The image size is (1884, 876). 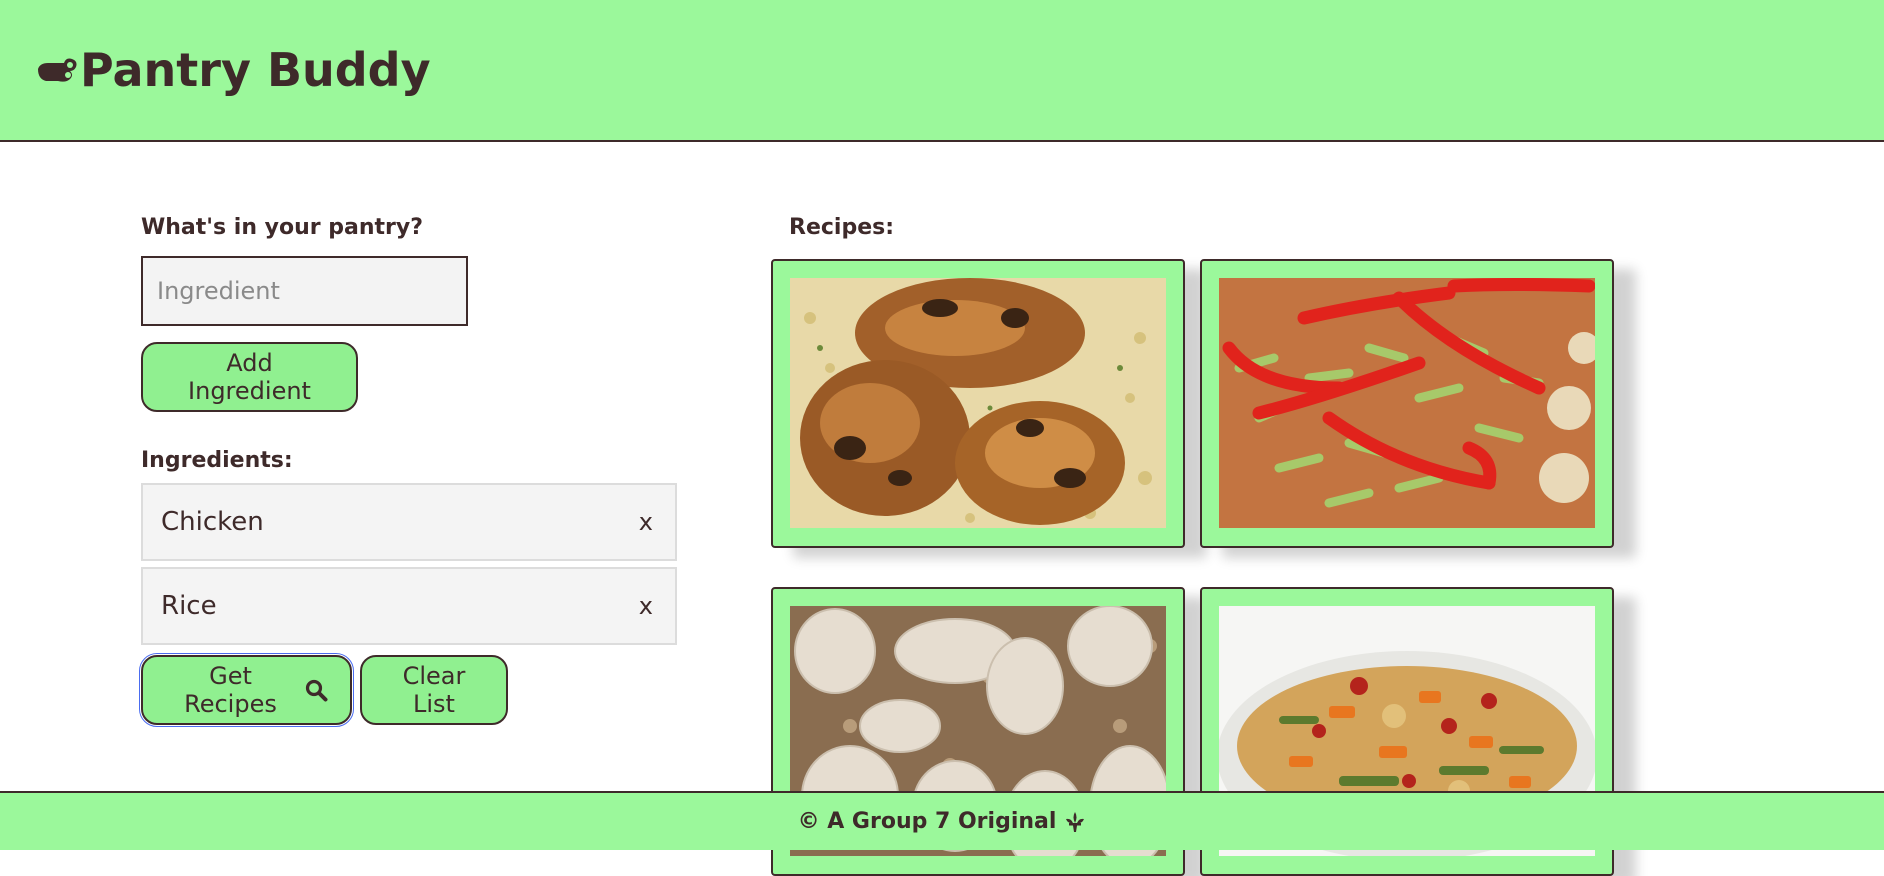 I want to click on roast-chicken-on-rice-photo, so click(x=978, y=403).